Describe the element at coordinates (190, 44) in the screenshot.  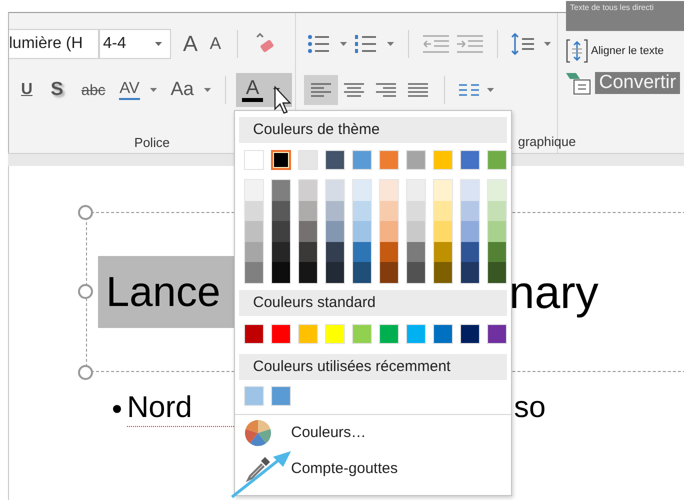
I see `grow-font-button: A` at that location.